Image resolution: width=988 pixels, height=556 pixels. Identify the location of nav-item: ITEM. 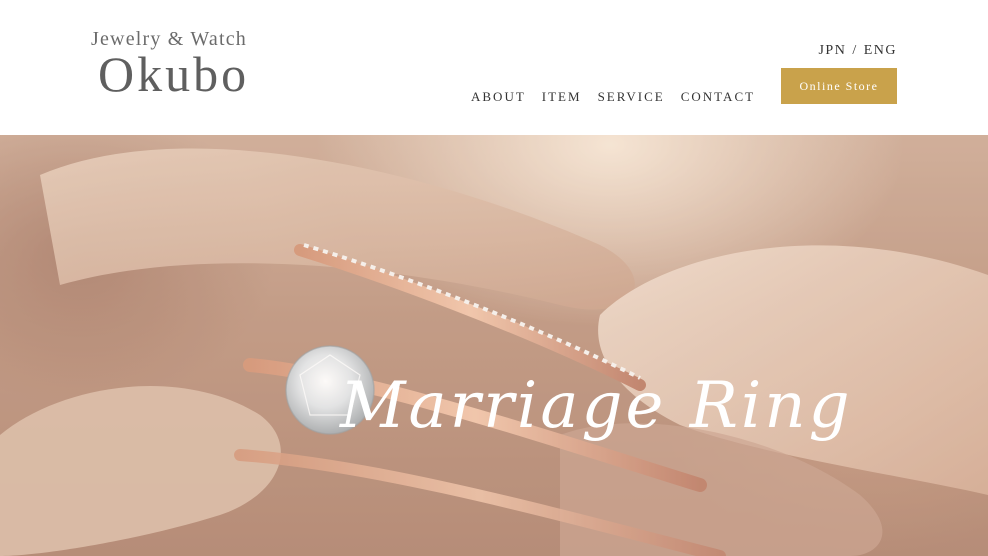
(562, 97).